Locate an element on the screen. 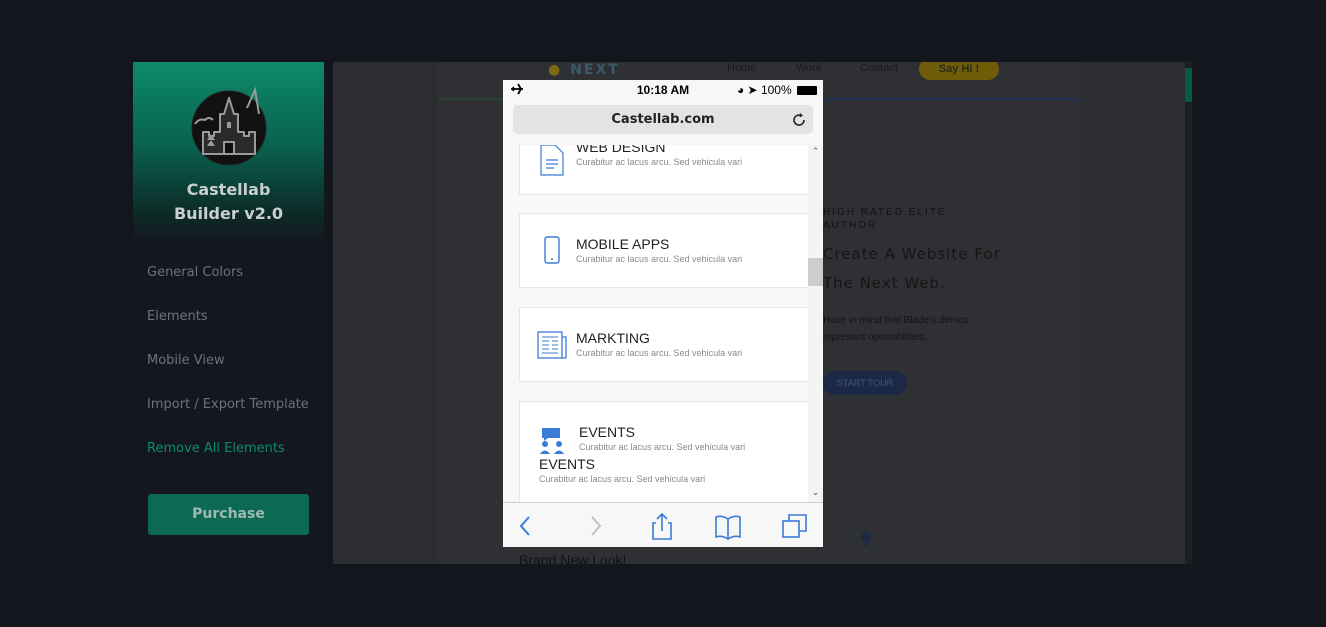  browser-toolbar is located at coordinates (663, 524).